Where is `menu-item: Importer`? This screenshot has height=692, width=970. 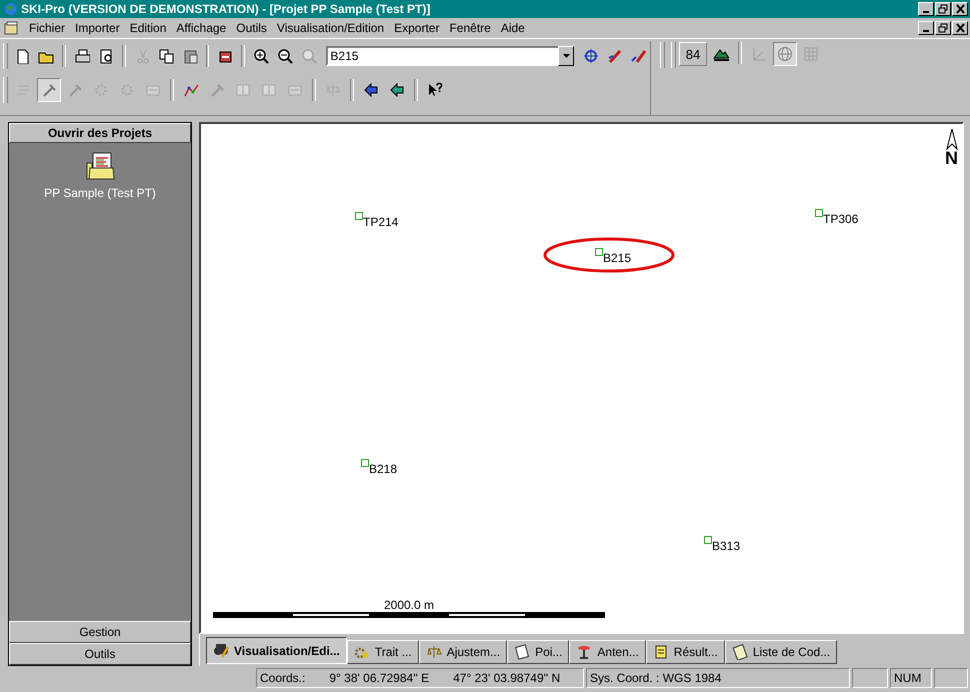
menu-item: Importer is located at coordinates (97, 28).